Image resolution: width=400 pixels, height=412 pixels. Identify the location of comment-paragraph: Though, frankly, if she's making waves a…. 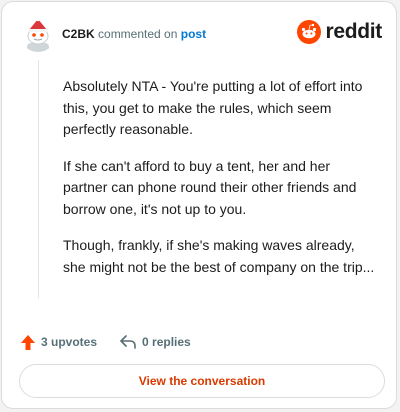
(219, 256).